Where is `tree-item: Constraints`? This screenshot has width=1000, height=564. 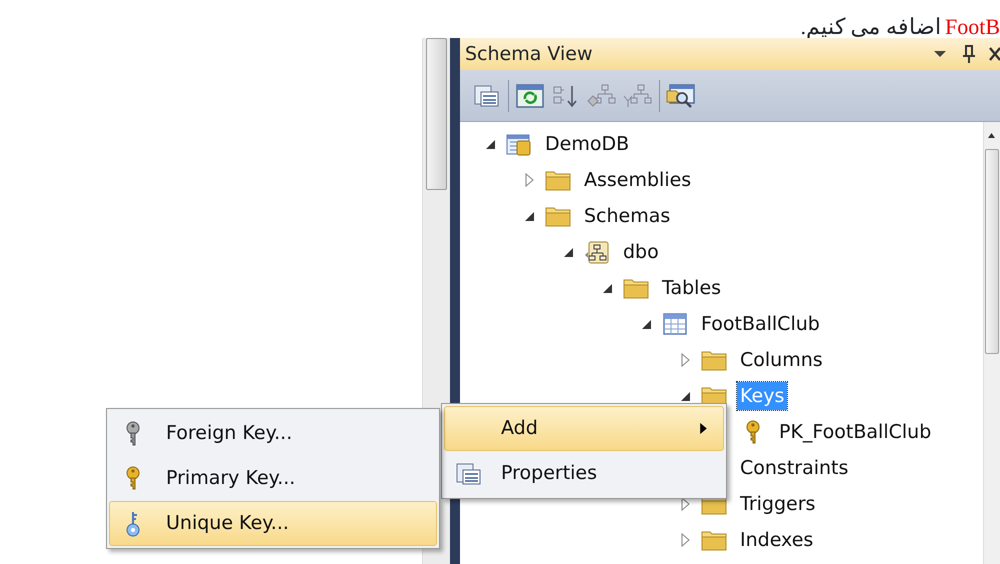
tree-item: Constraints is located at coordinates (794, 468).